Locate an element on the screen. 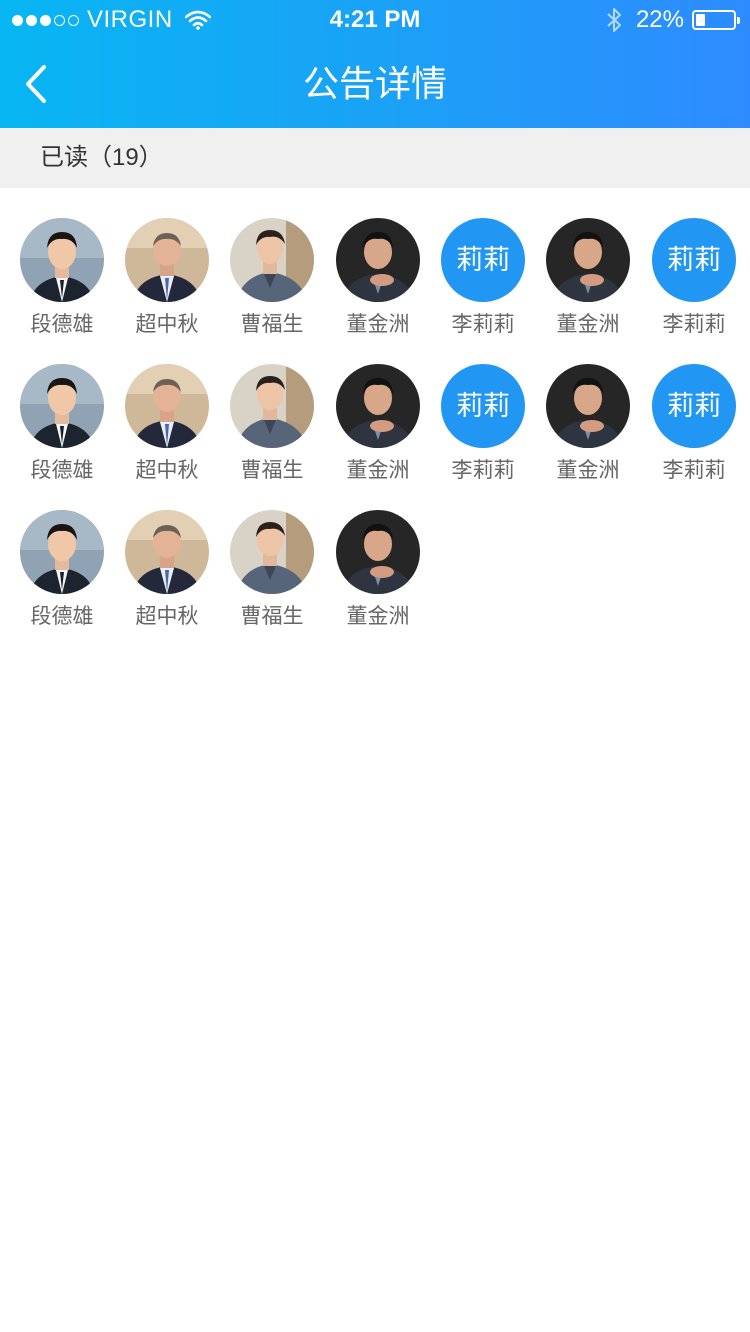 This screenshot has width=750, height=1332. battery-icon is located at coordinates (716, 20).